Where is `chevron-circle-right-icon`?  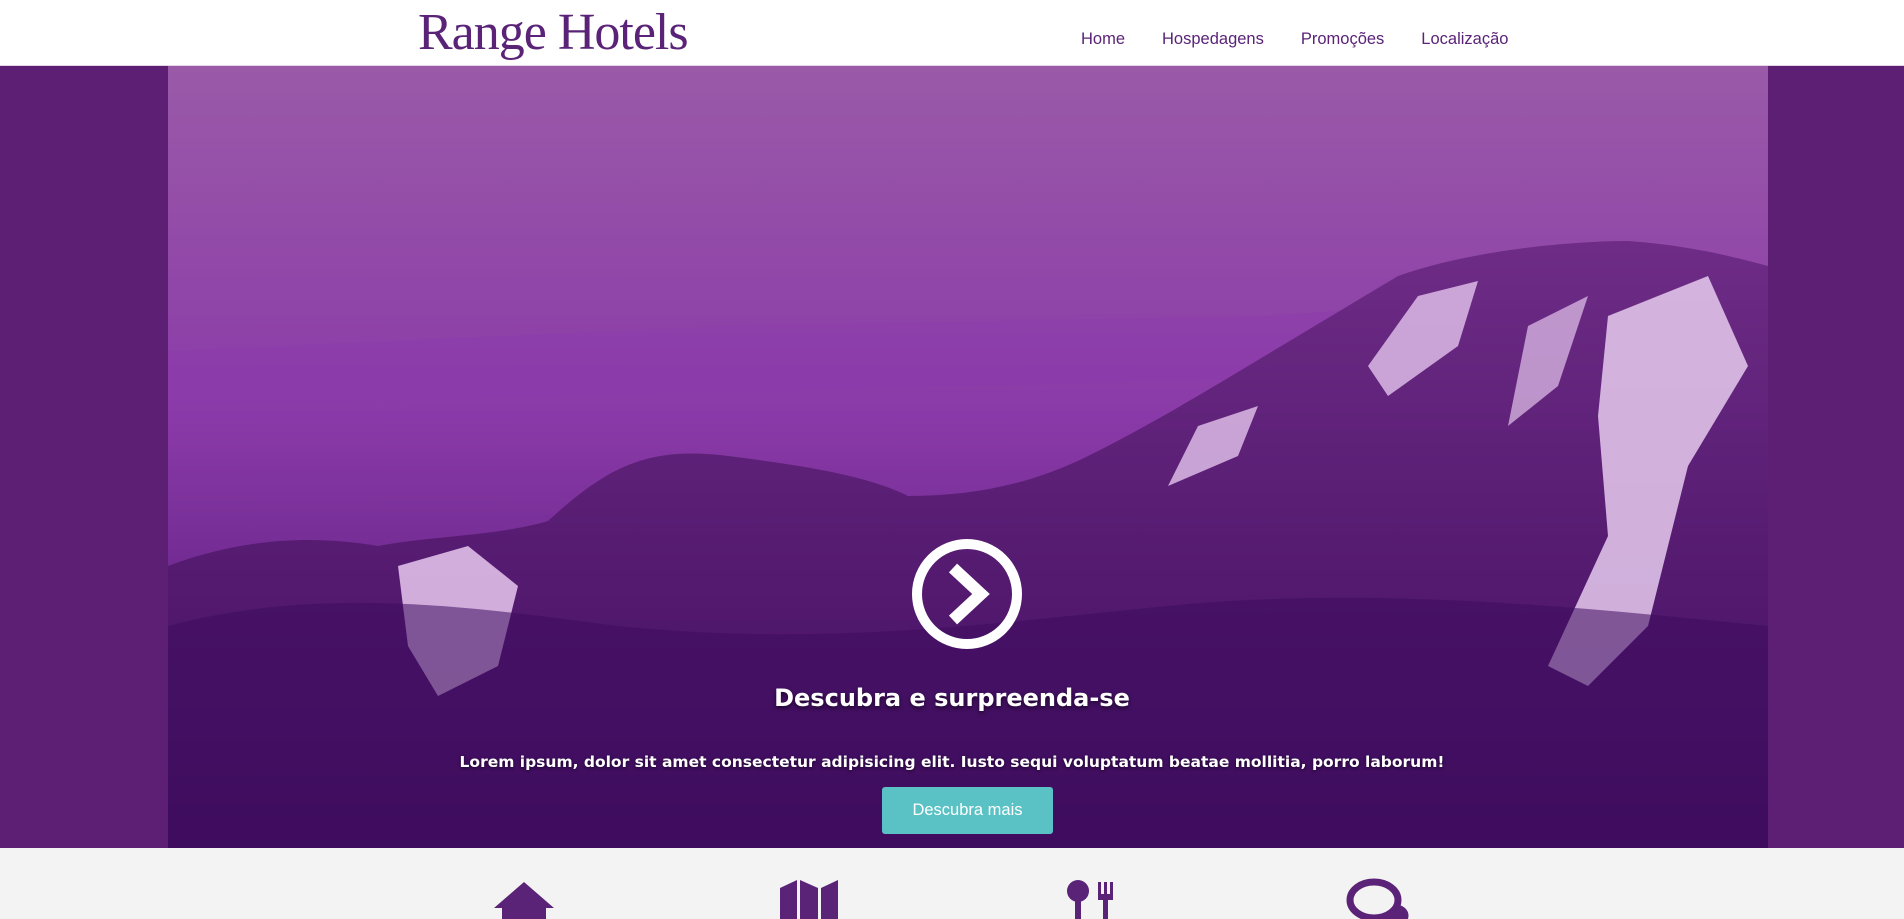 chevron-circle-right-icon is located at coordinates (967, 594).